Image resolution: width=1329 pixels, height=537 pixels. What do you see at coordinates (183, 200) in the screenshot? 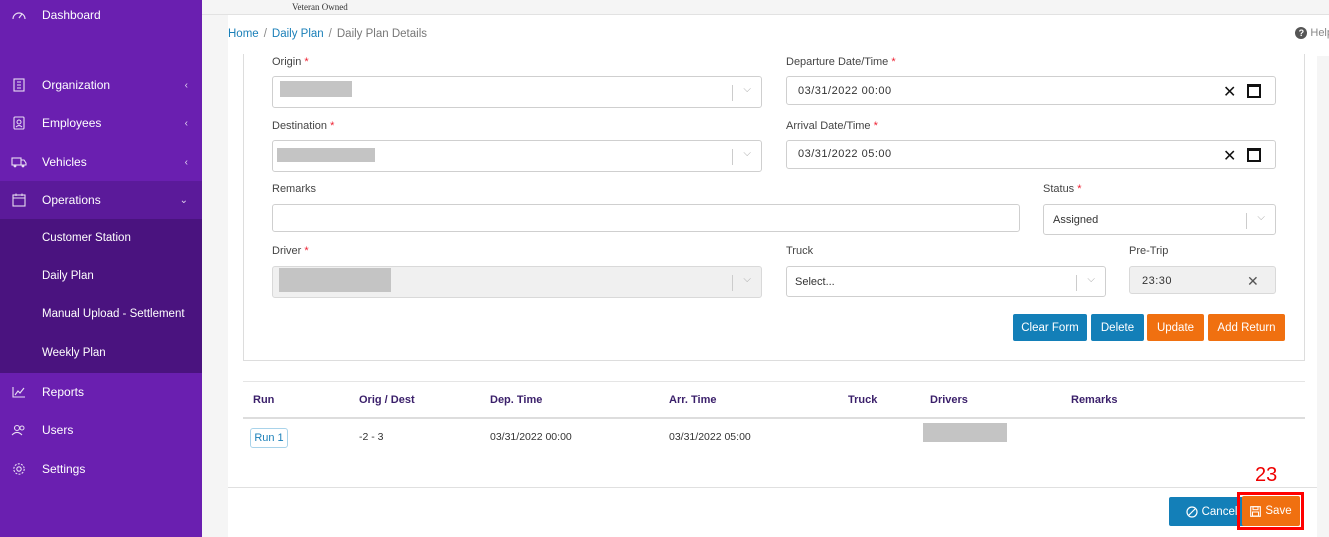
I see `chevron-down-icon: ⌄` at bounding box center [183, 200].